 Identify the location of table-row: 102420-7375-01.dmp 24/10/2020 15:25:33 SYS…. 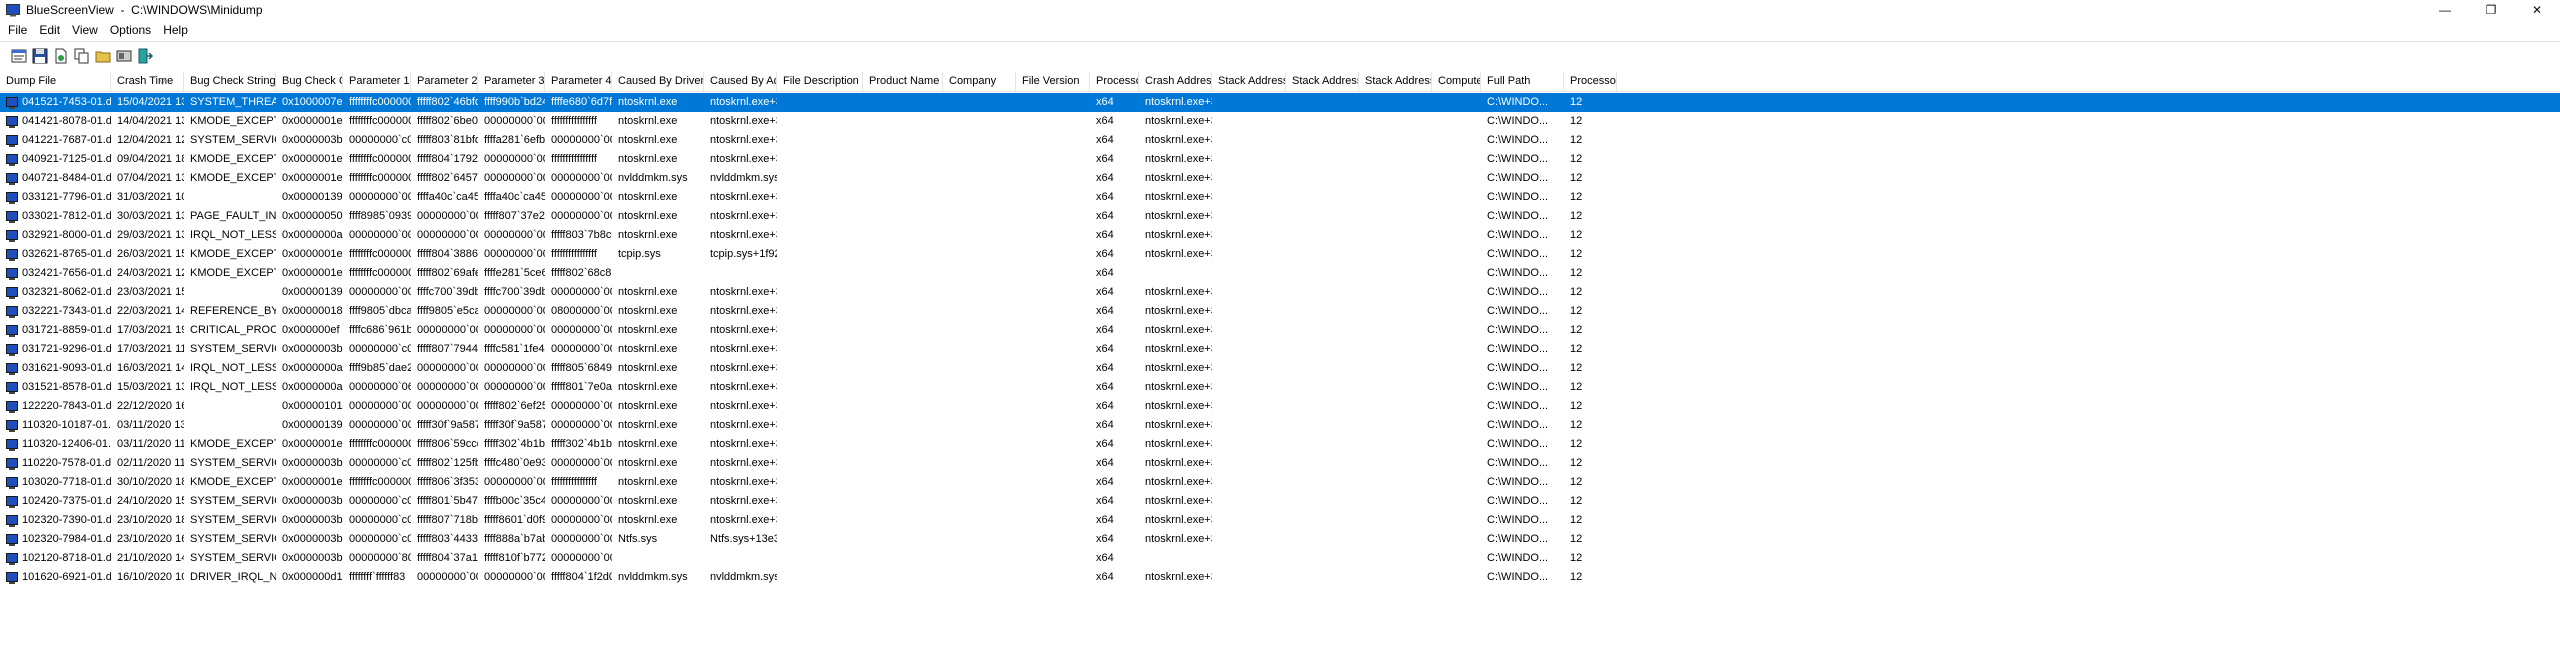
(1280, 501).